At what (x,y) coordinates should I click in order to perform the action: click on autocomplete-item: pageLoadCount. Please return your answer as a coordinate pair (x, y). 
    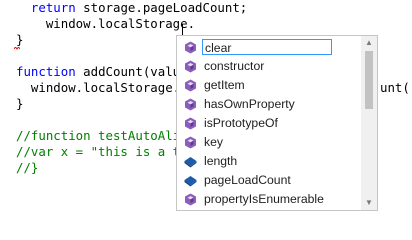
    Looking at the image, I should click on (268, 180).